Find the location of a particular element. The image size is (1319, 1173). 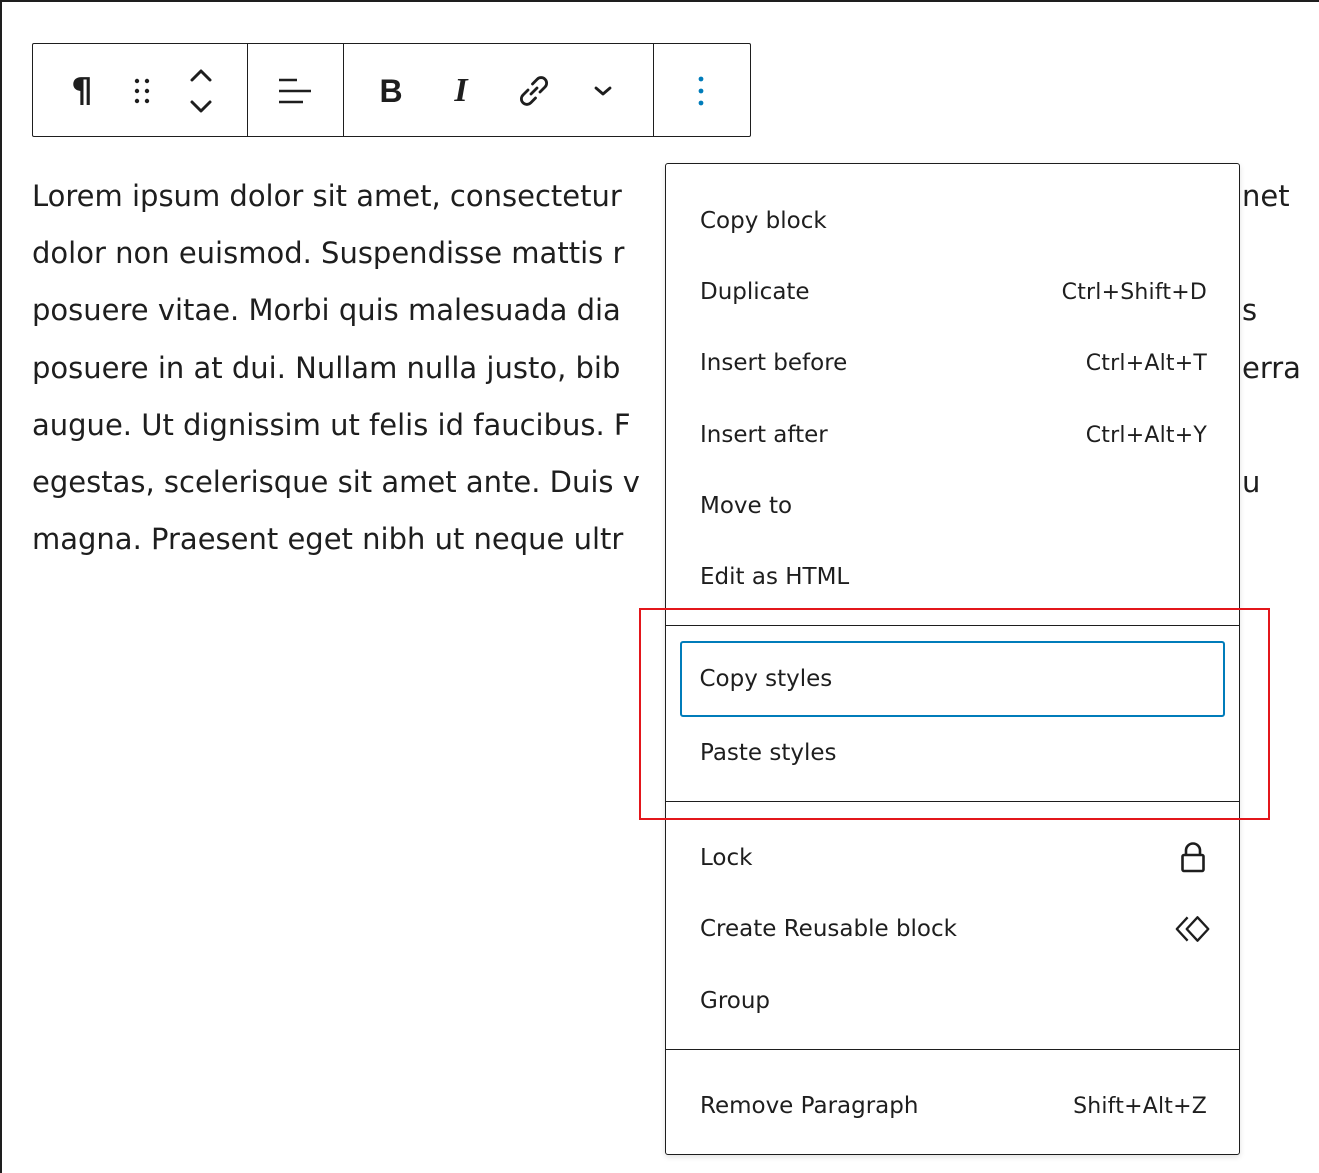

drag-handle-icon is located at coordinates (142, 91).